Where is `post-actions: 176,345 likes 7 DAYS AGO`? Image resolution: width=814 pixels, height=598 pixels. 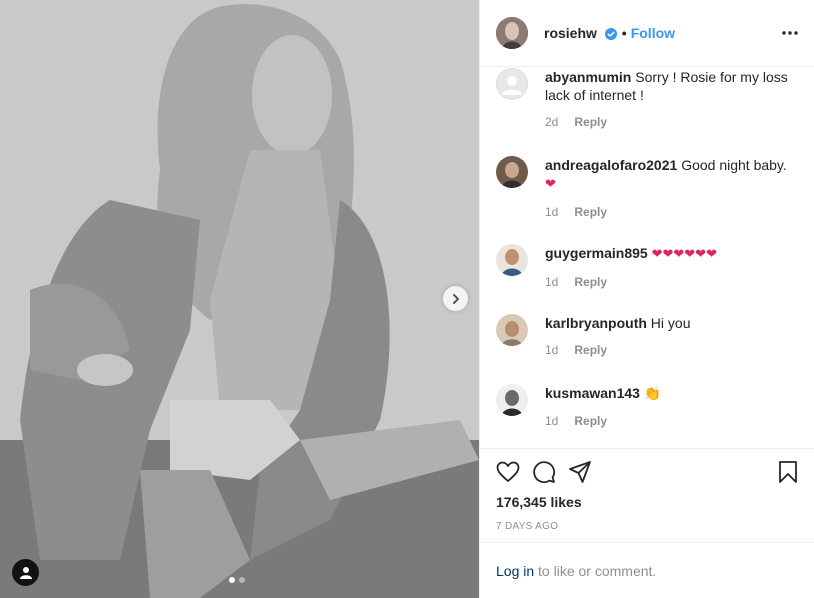 post-actions: 176,345 likes 7 DAYS AGO is located at coordinates (647, 490).